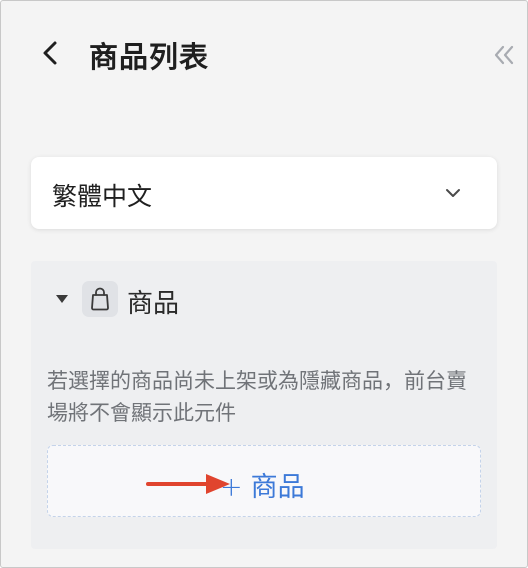 Image resolution: width=528 pixels, height=568 pixels. Describe the element at coordinates (257, 397) in the screenshot. I see `product-visibility-note: 若選擇的商品尚未上架或為隱藏商品，前台賣場將不會顯示此元件` at that location.